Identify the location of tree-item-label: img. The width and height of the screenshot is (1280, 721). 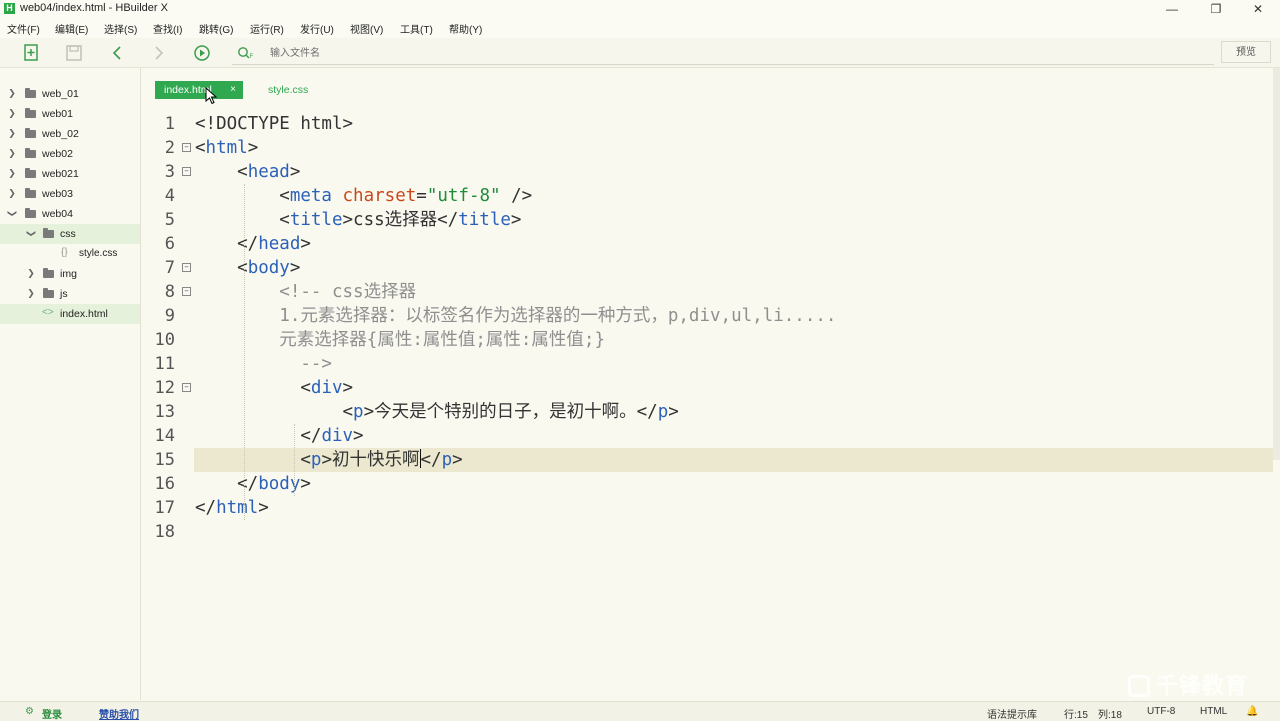
(68, 274).